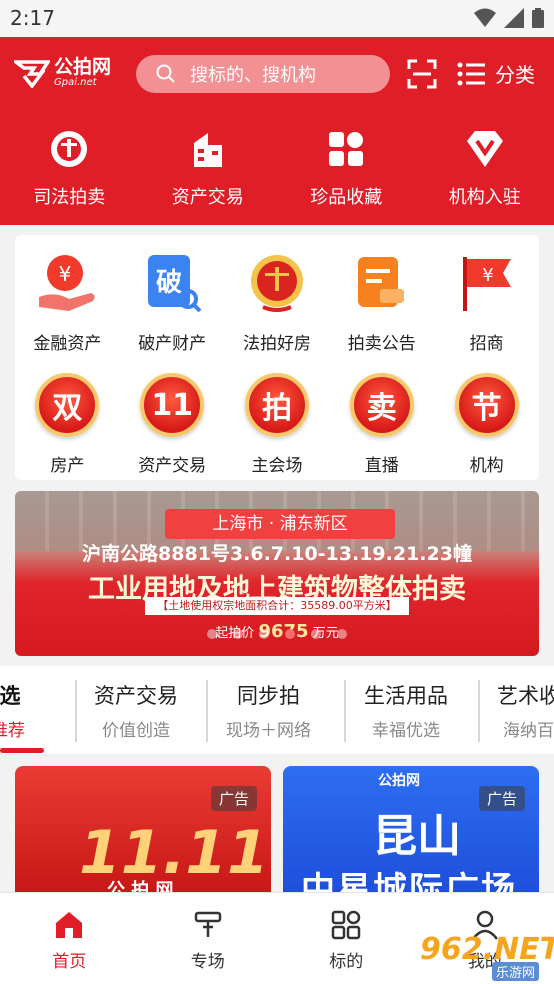 Image resolution: width=554 pixels, height=984 pixels. I want to click on home-icon, so click(69, 925).